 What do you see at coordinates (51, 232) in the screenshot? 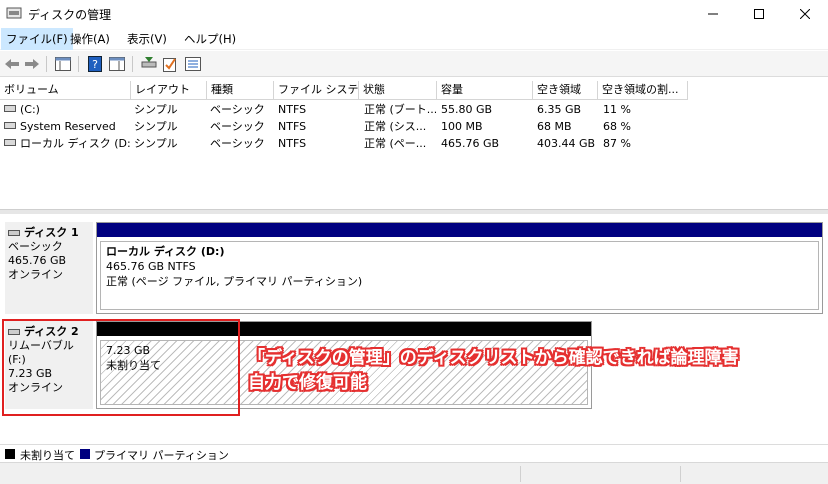
I see `disk-1-name: ディスク 1` at bounding box center [51, 232].